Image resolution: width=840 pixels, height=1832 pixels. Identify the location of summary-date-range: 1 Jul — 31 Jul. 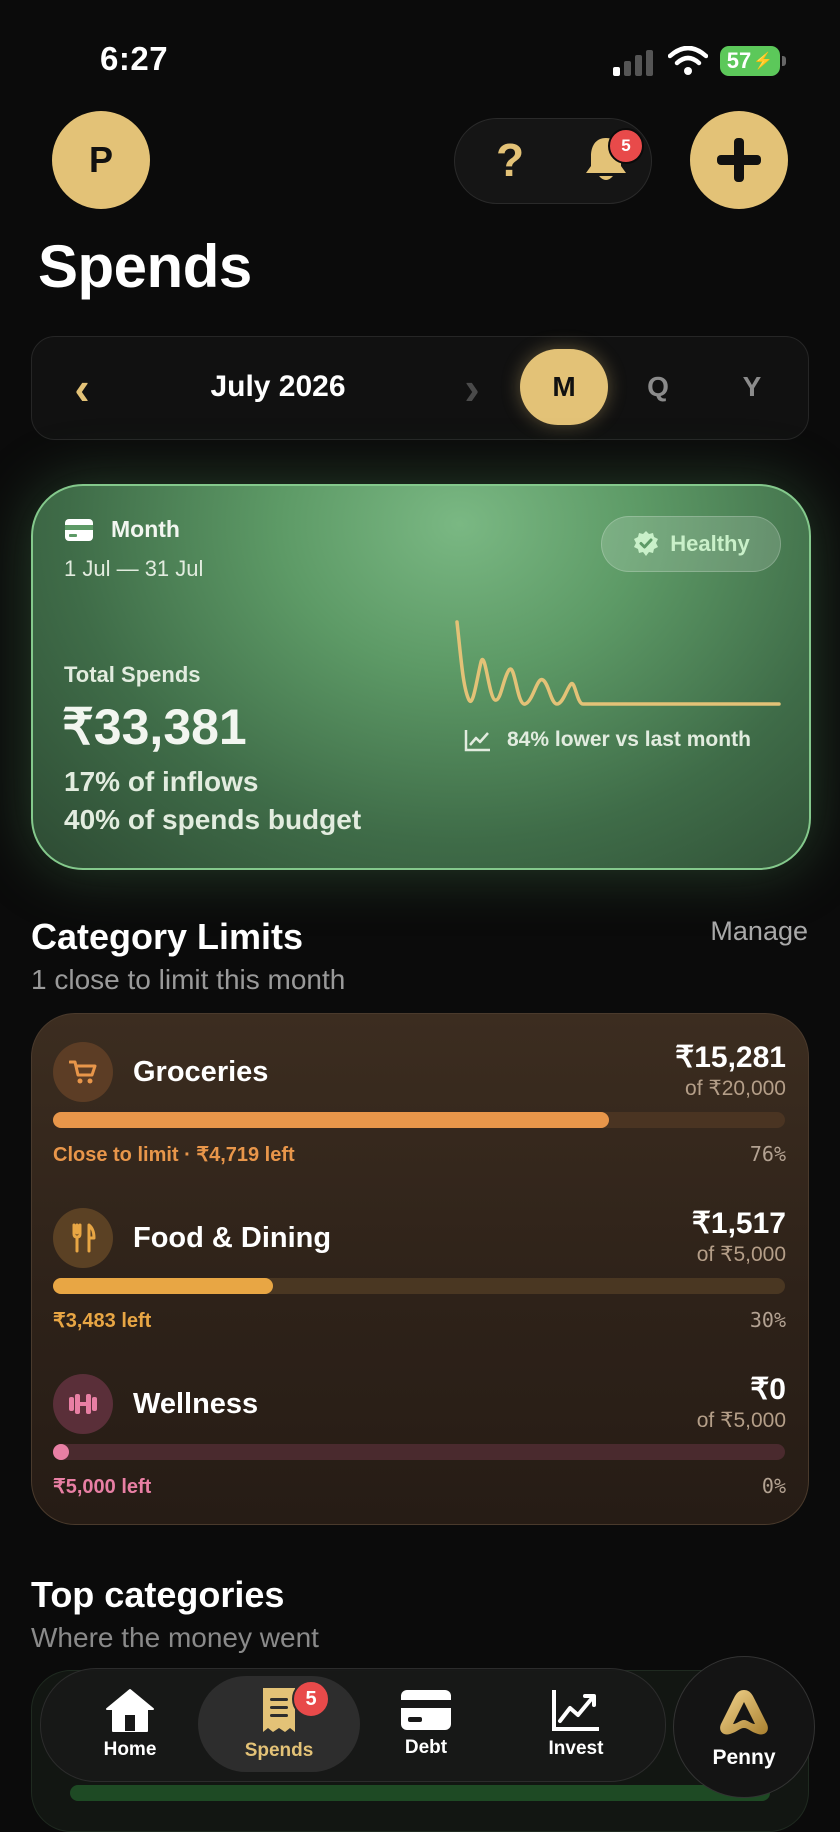
(134, 568).